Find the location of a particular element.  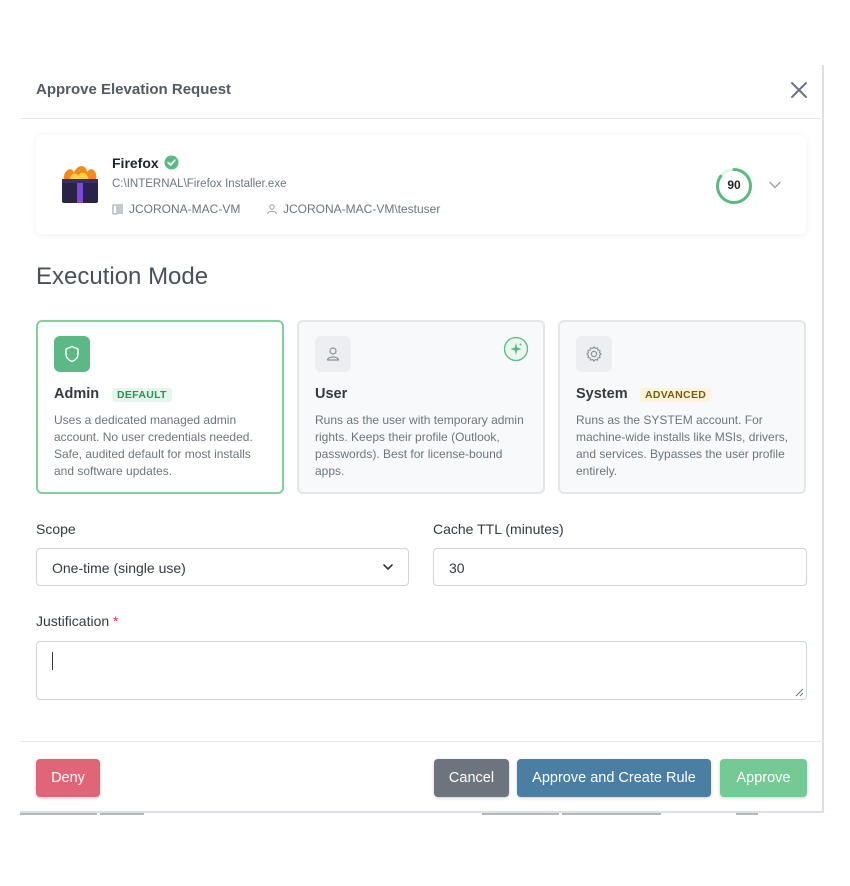

deny-button: Deny is located at coordinates (68, 778).